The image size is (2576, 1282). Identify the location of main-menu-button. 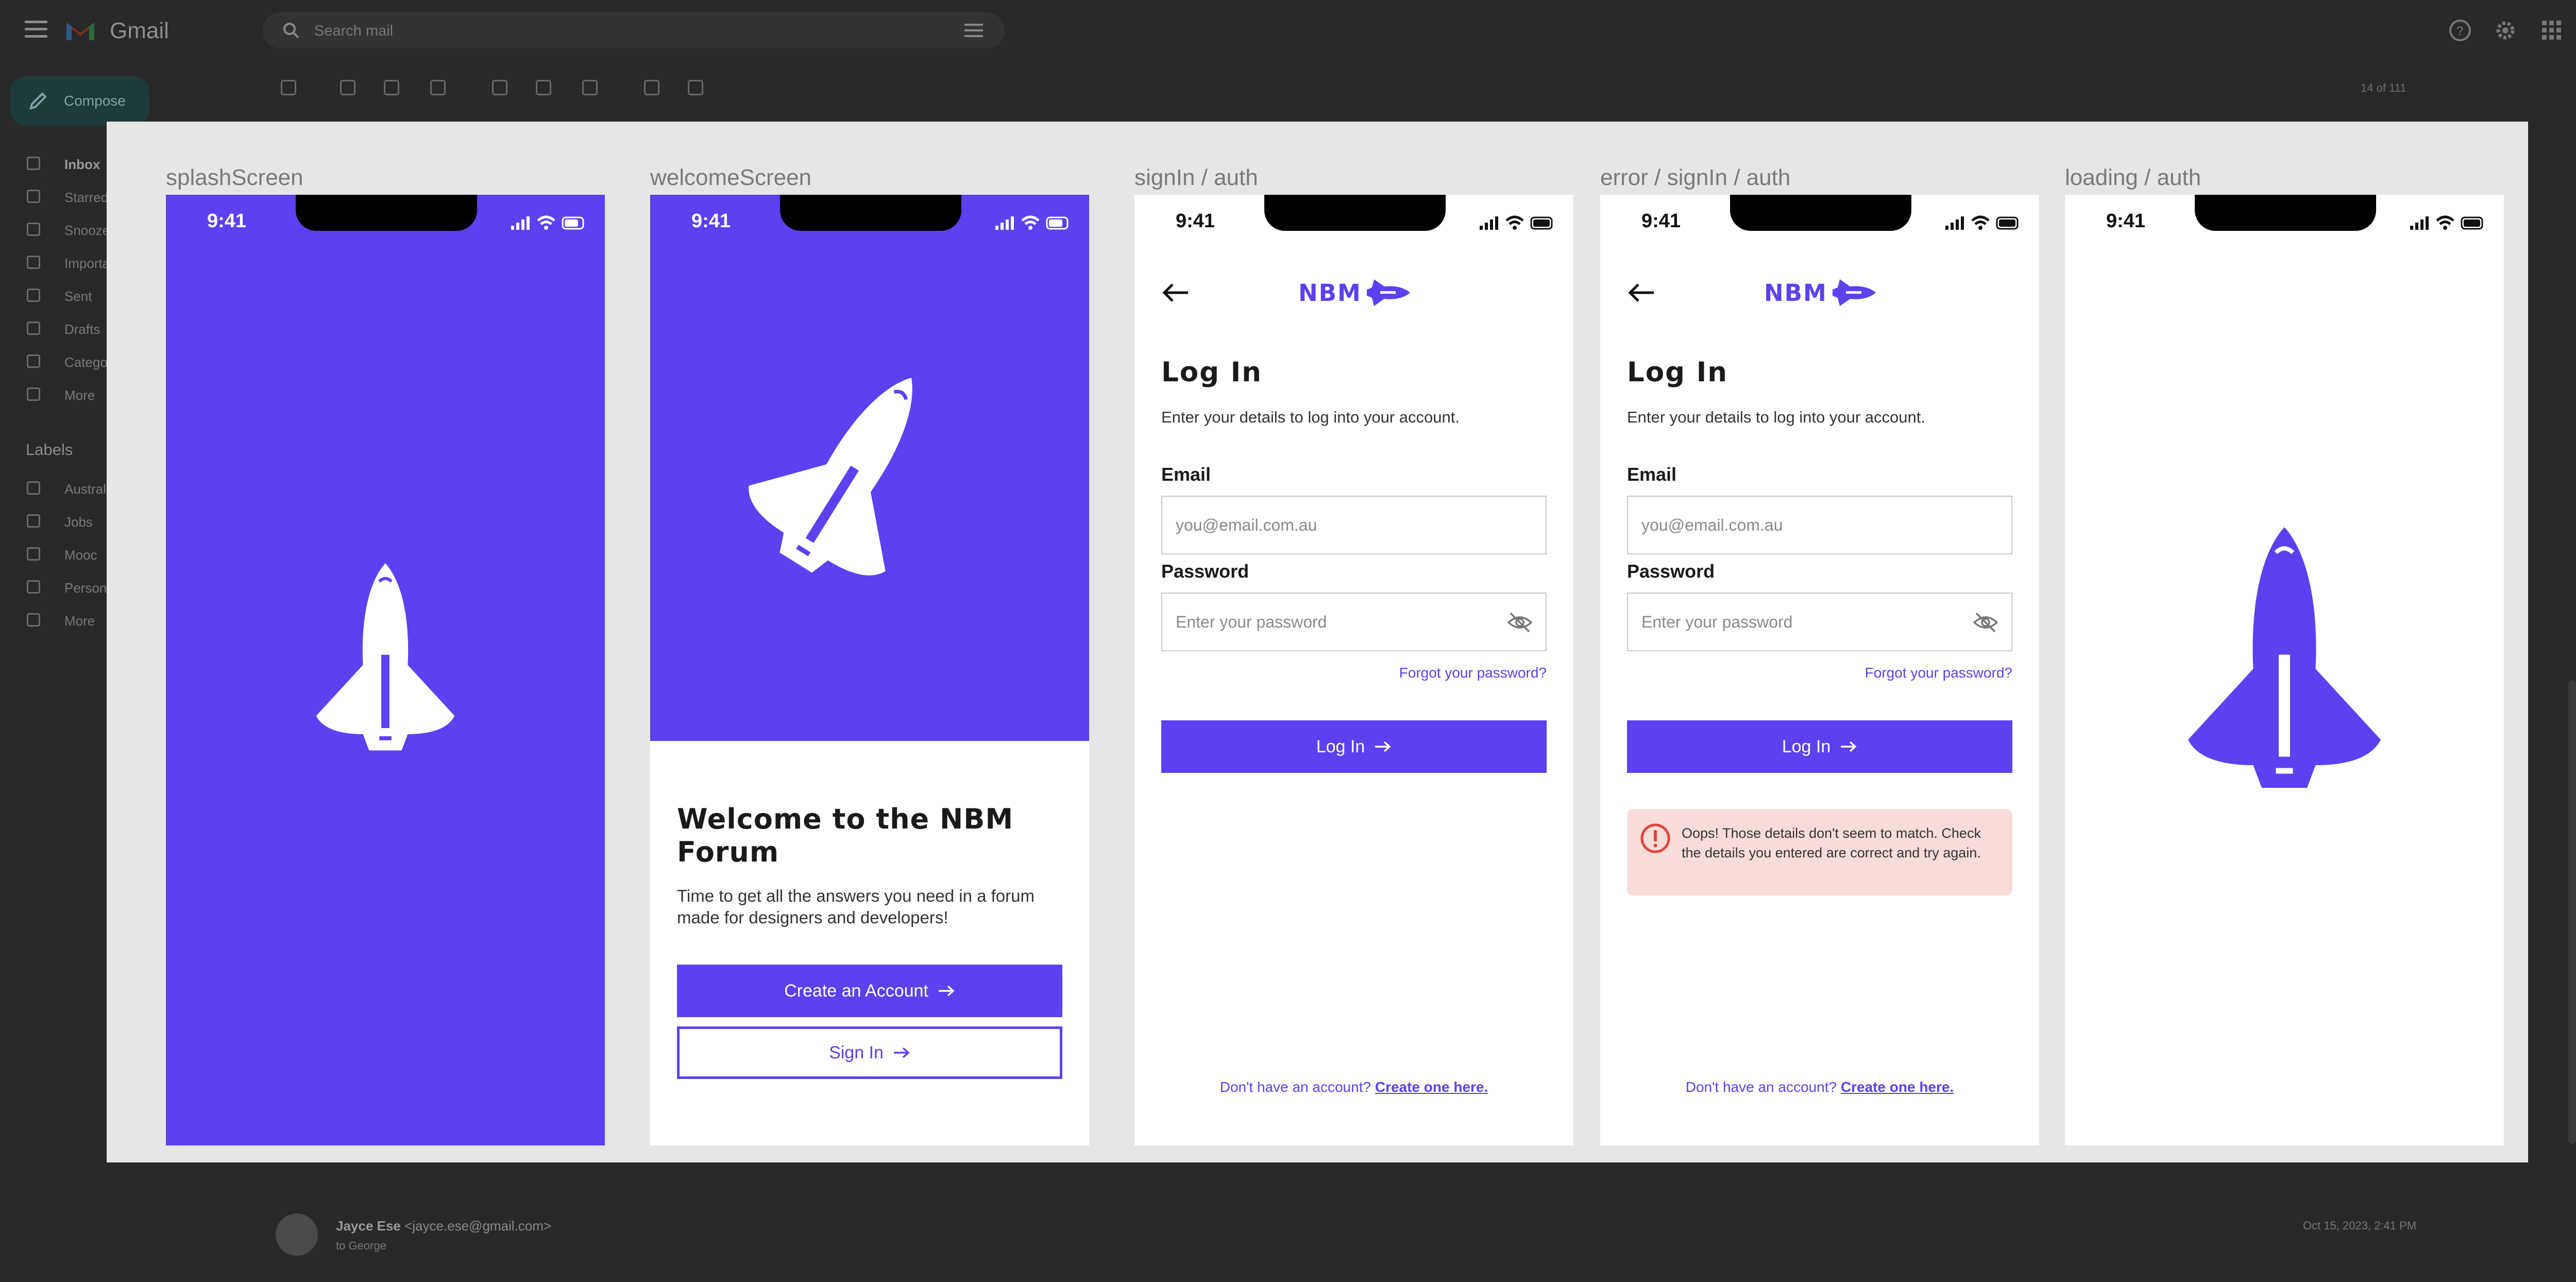
(36, 30).